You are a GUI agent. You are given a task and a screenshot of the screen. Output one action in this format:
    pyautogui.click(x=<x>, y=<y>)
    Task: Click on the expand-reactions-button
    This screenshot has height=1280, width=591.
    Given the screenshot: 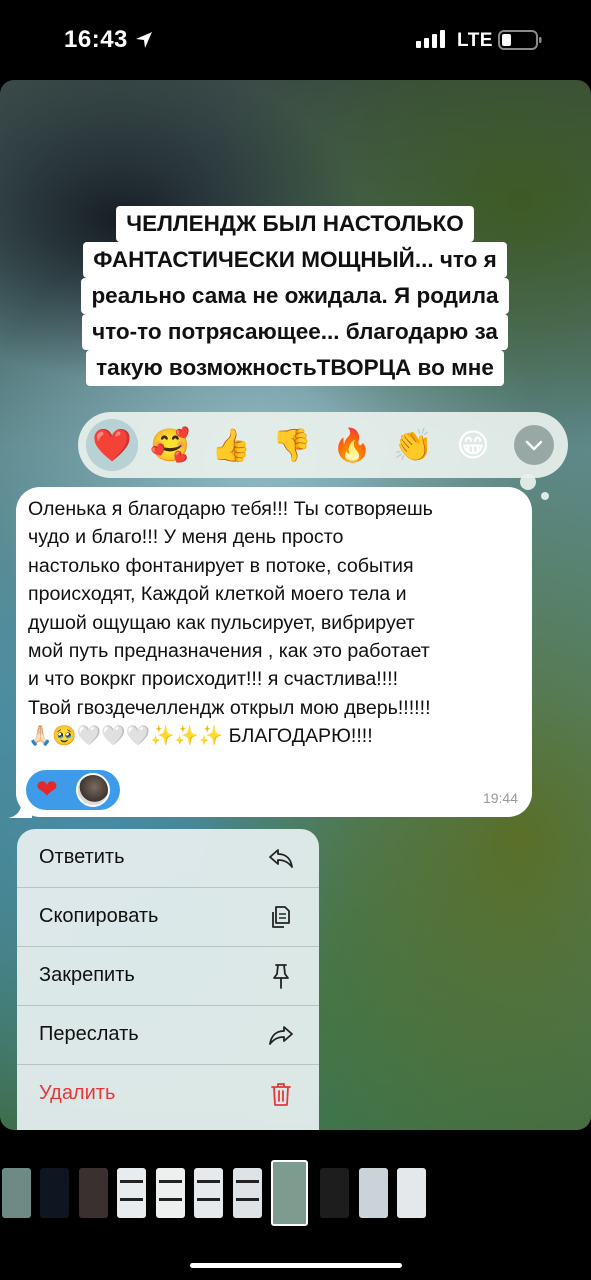 What is the action you would take?
    pyautogui.click(x=534, y=445)
    